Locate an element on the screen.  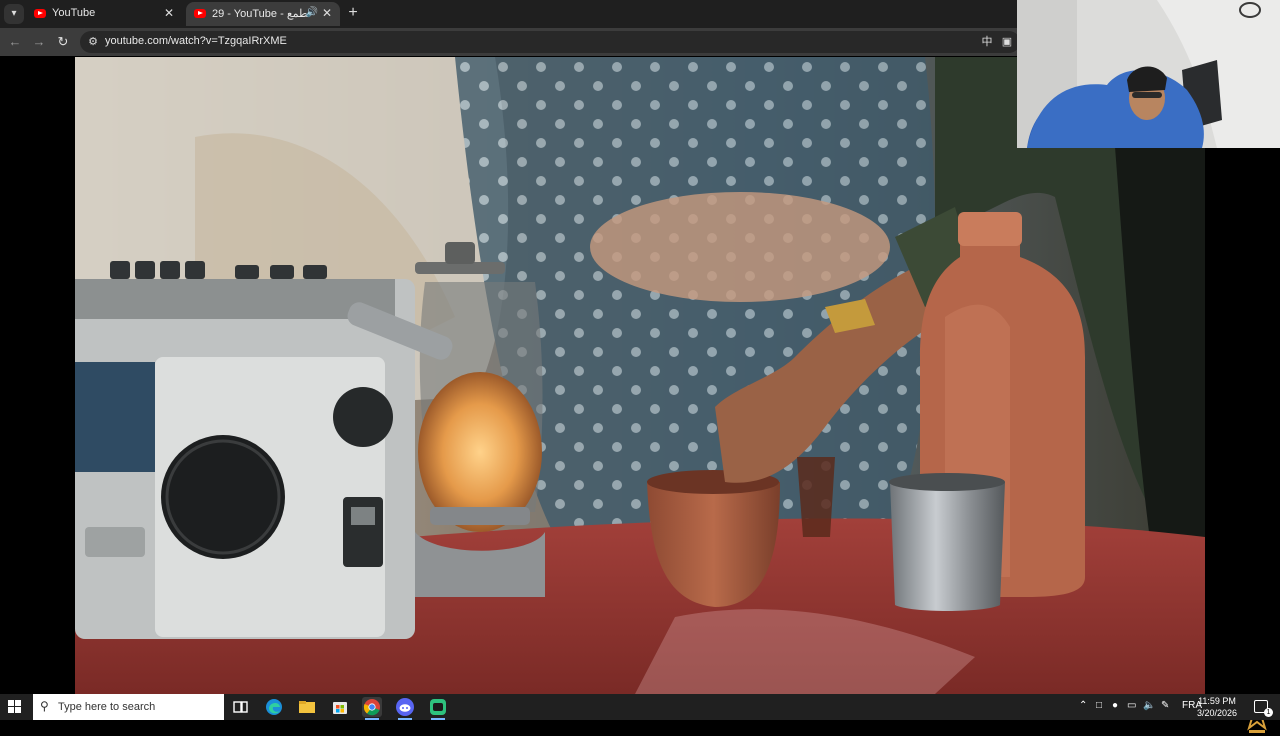
clock-date: 3/20/2026 is located at coordinates (1217, 713).